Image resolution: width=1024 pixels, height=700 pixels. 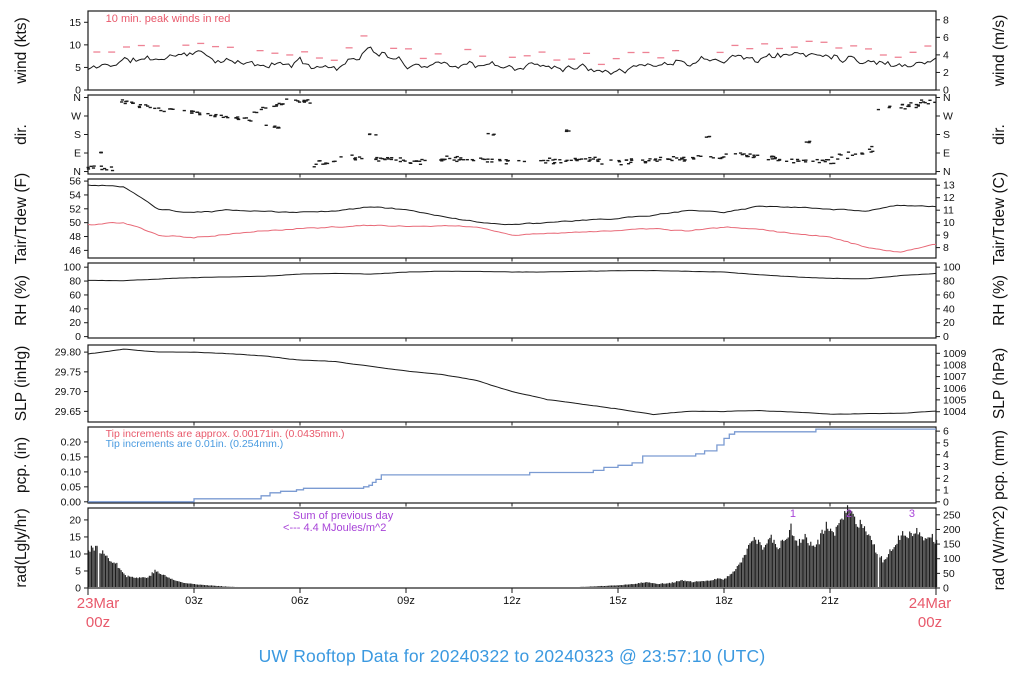 I want to click on pcp-ytick-left: 0.05, so click(x=71, y=487).